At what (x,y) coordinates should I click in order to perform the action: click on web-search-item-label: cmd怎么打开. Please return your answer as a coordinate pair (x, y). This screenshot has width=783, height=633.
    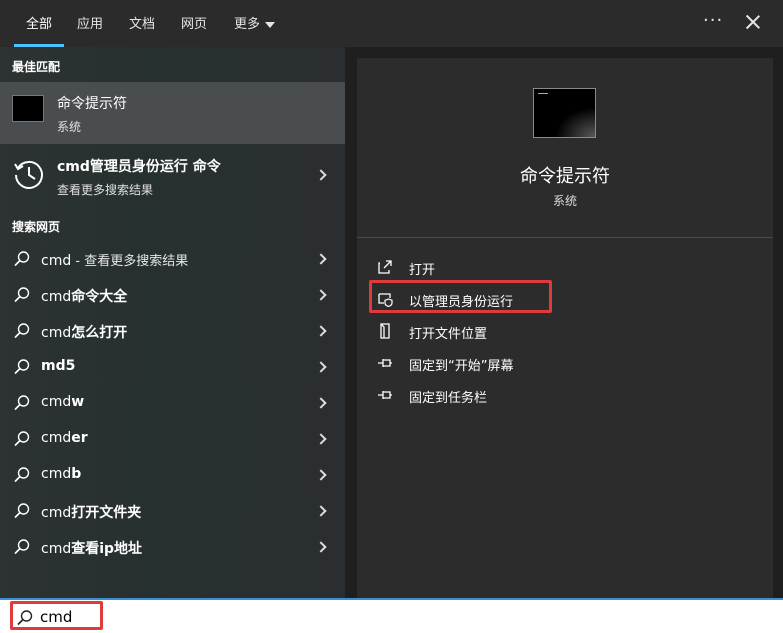
    Looking at the image, I should click on (84, 333).